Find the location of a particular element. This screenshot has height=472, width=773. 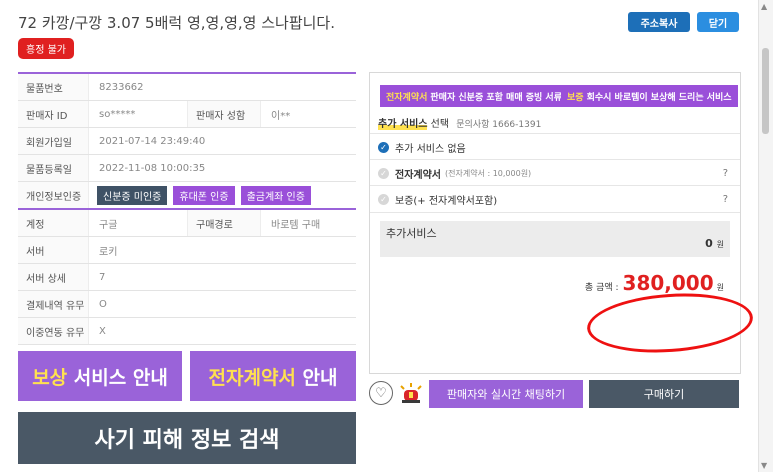

option-guarantee: ✓ 보증(+ 전자계약서포함) ? is located at coordinates (555, 199).